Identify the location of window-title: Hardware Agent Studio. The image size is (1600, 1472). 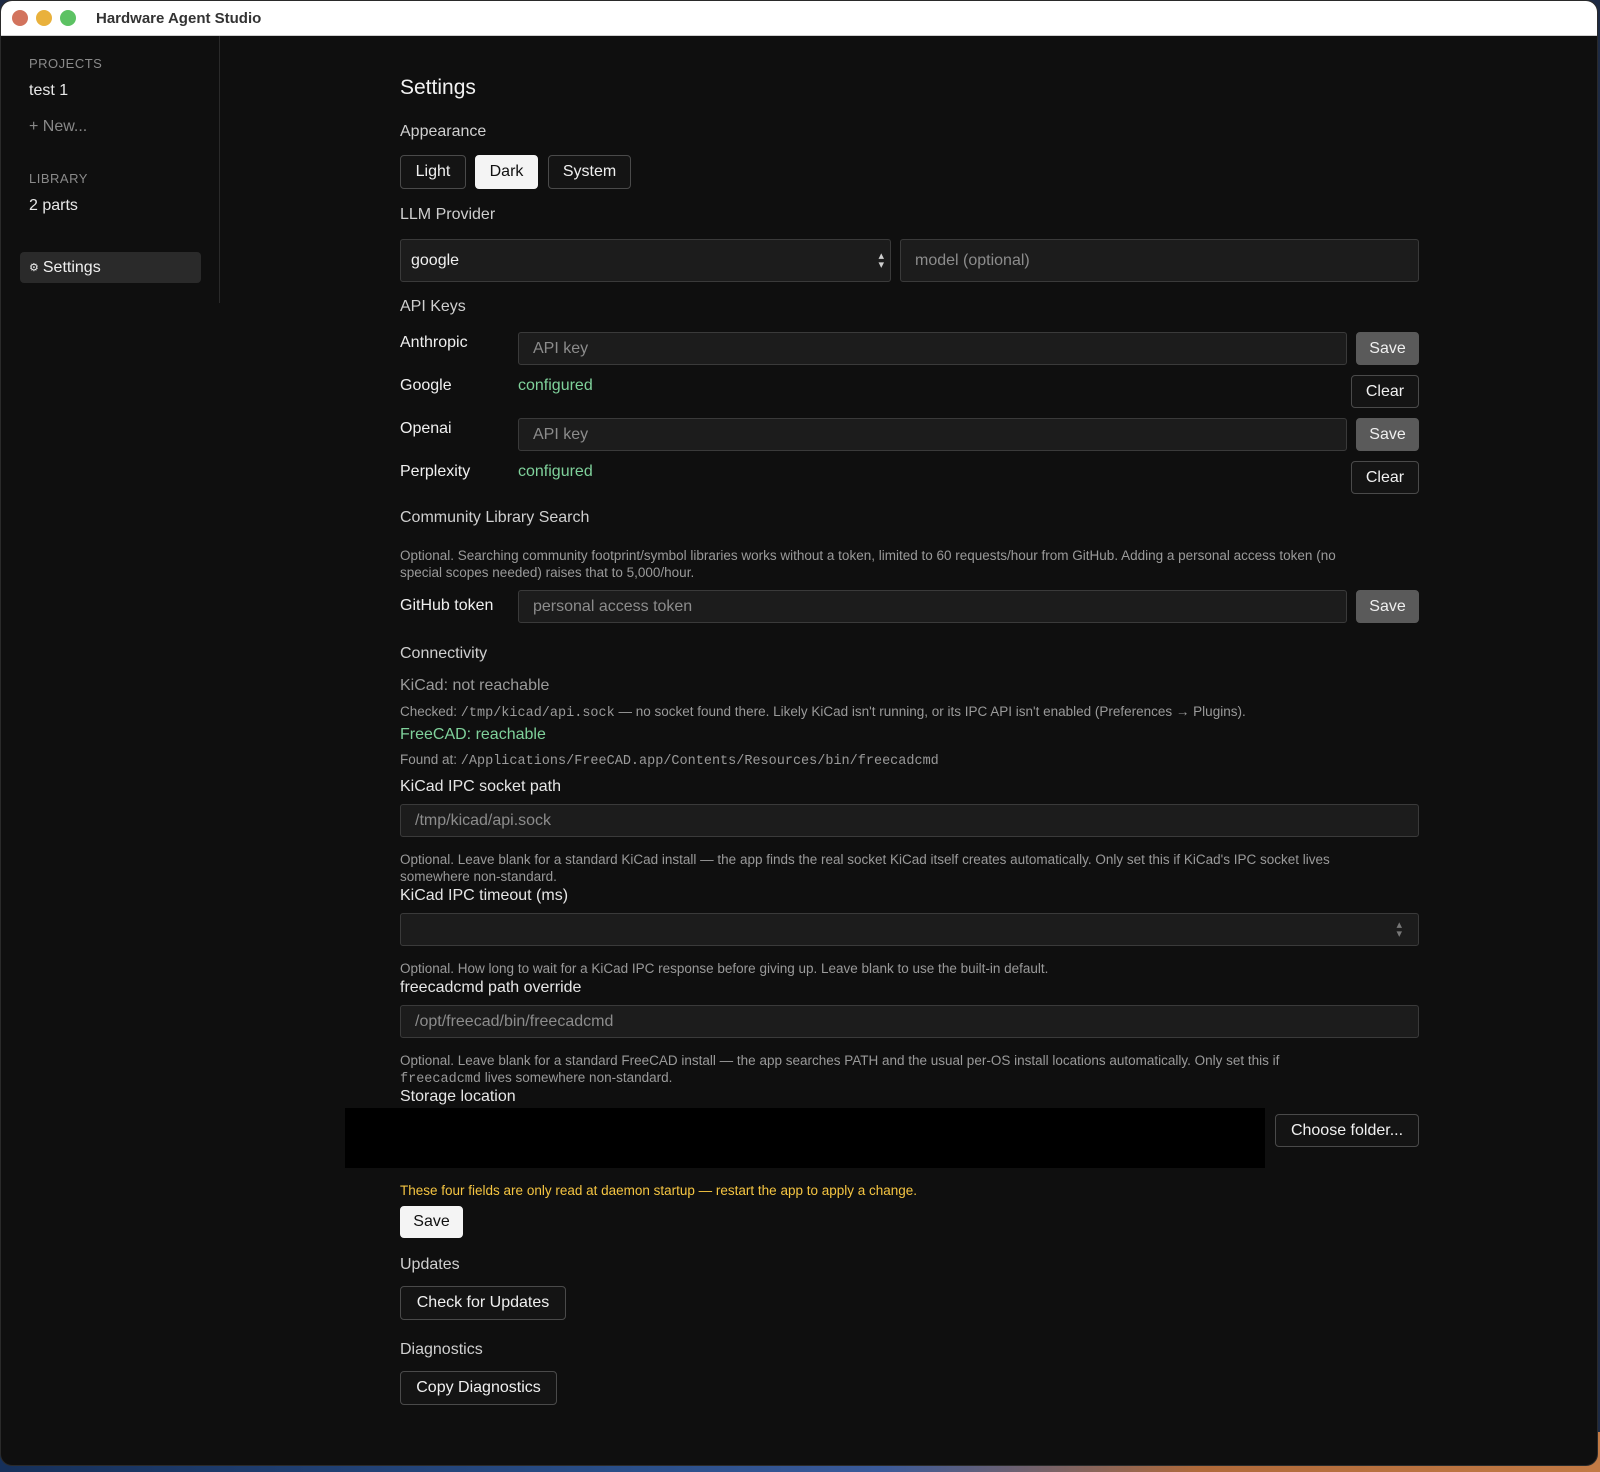
(179, 18).